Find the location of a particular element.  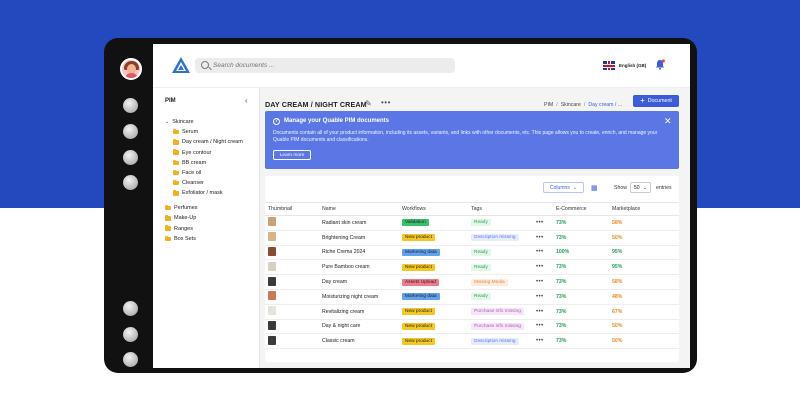

tree-item: Box Sets is located at coordinates (180, 238).